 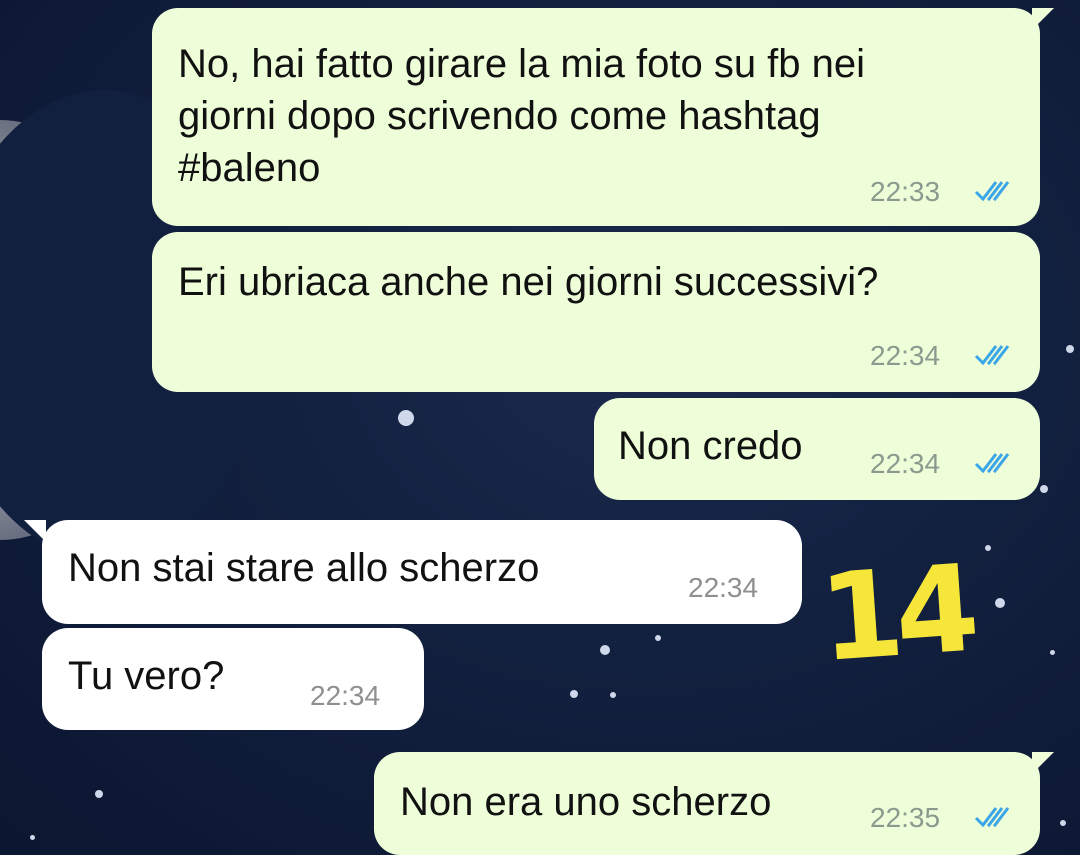 What do you see at coordinates (817, 449) in the screenshot?
I see `message-bubble-outgoing: Non credo 22:34` at bounding box center [817, 449].